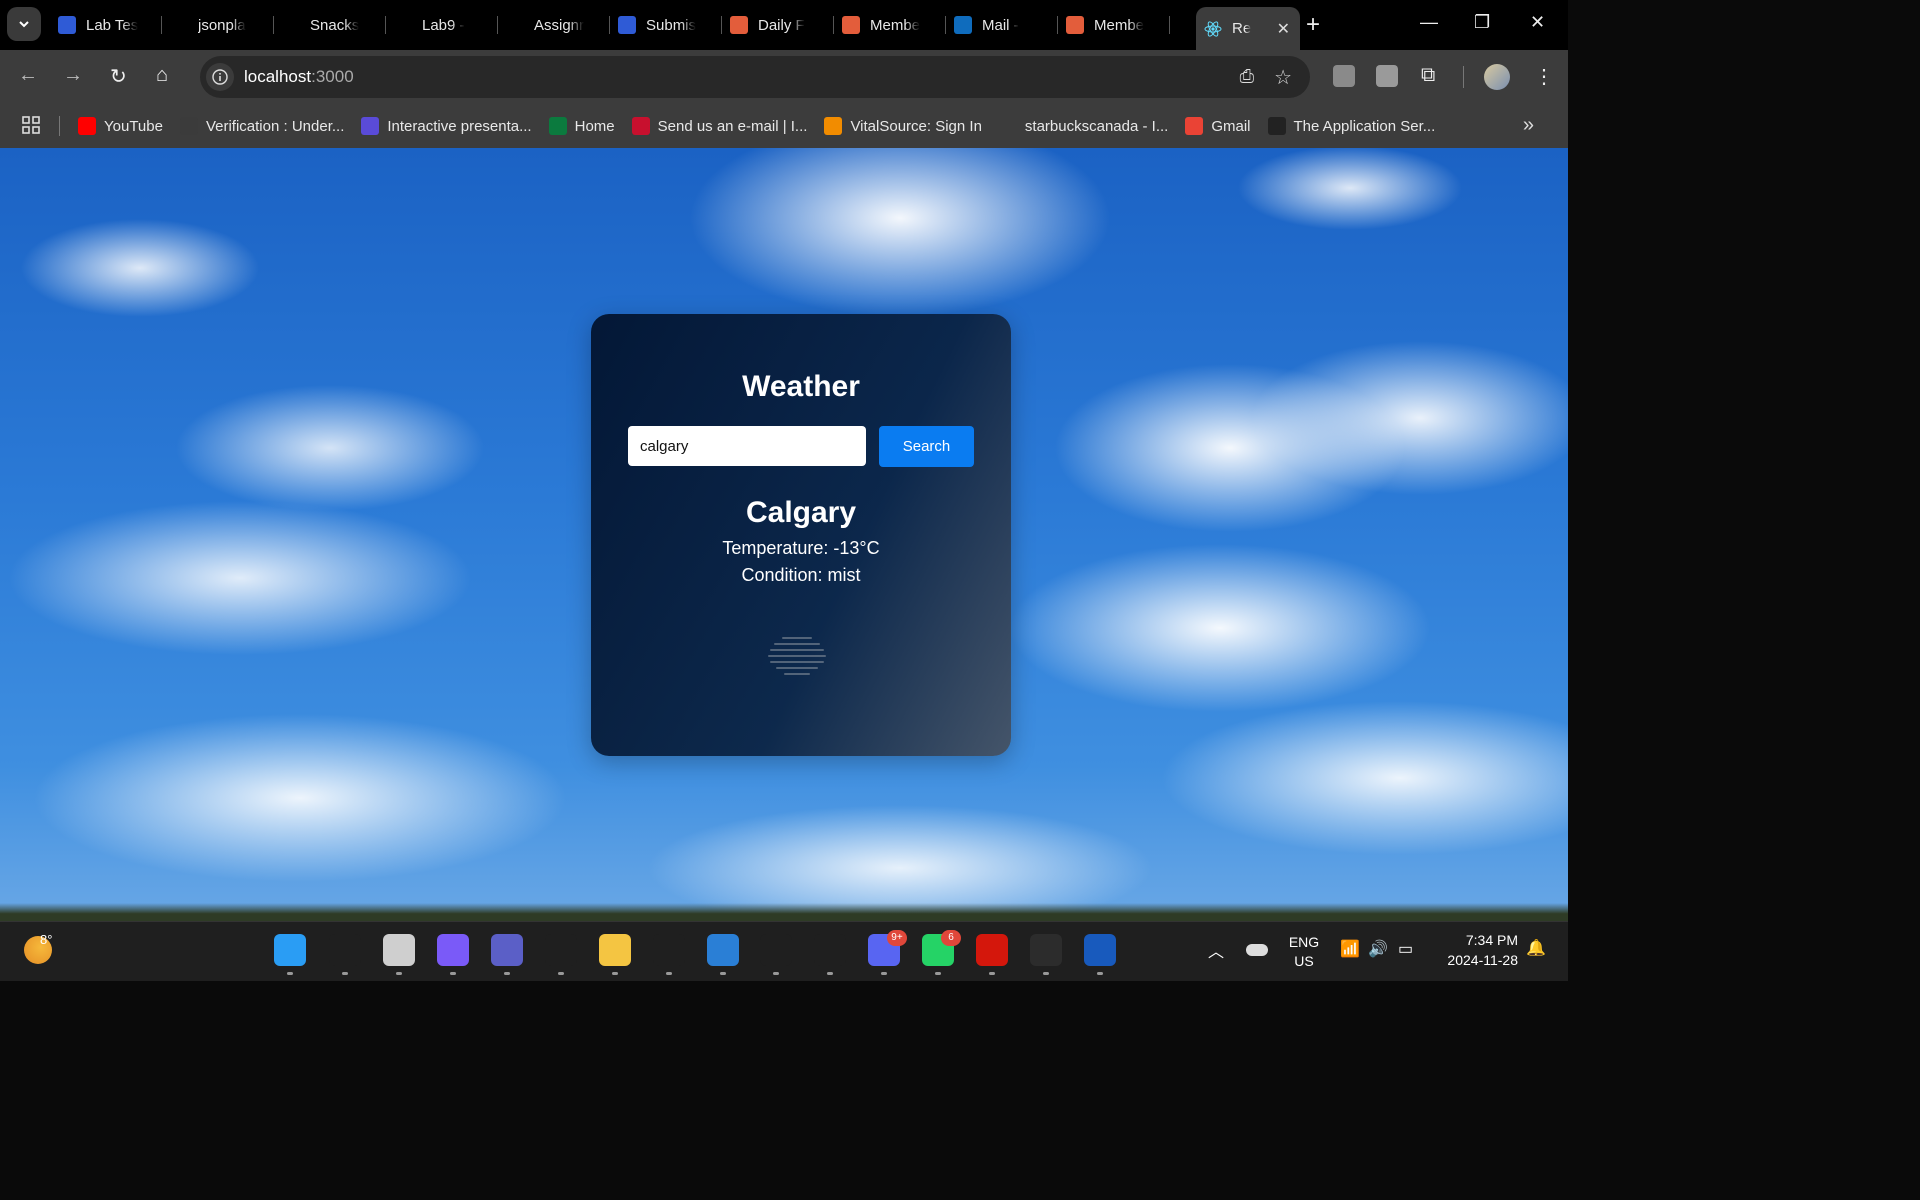 This screenshot has width=1920, height=1200. Describe the element at coordinates (222, 25) in the screenshot. I see `tab-label: jsonpla` at that location.